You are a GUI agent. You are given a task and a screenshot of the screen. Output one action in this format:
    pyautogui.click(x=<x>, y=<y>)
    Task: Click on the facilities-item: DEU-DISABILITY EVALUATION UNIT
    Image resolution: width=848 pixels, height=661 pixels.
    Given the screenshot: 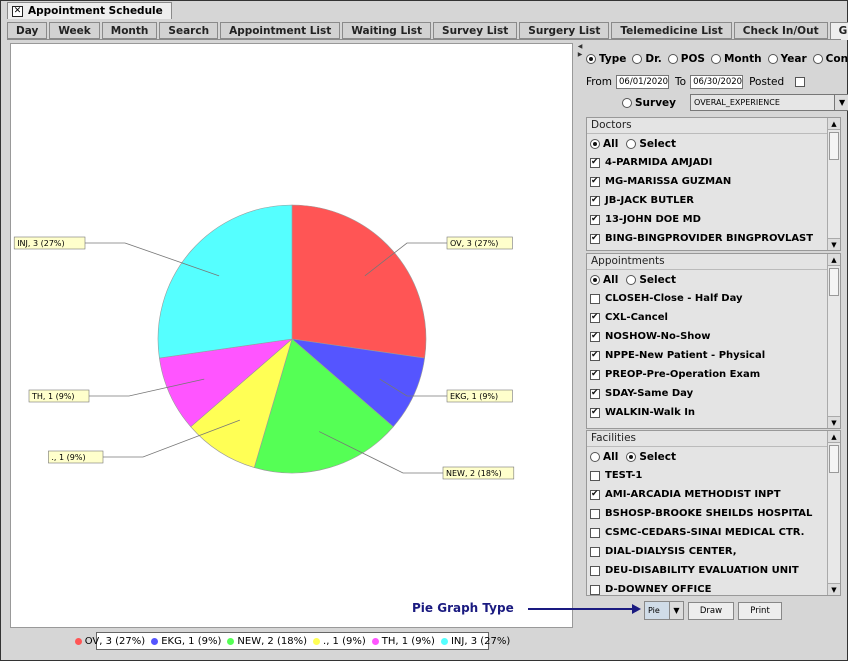 What is the action you would take?
    pyautogui.click(x=706, y=570)
    